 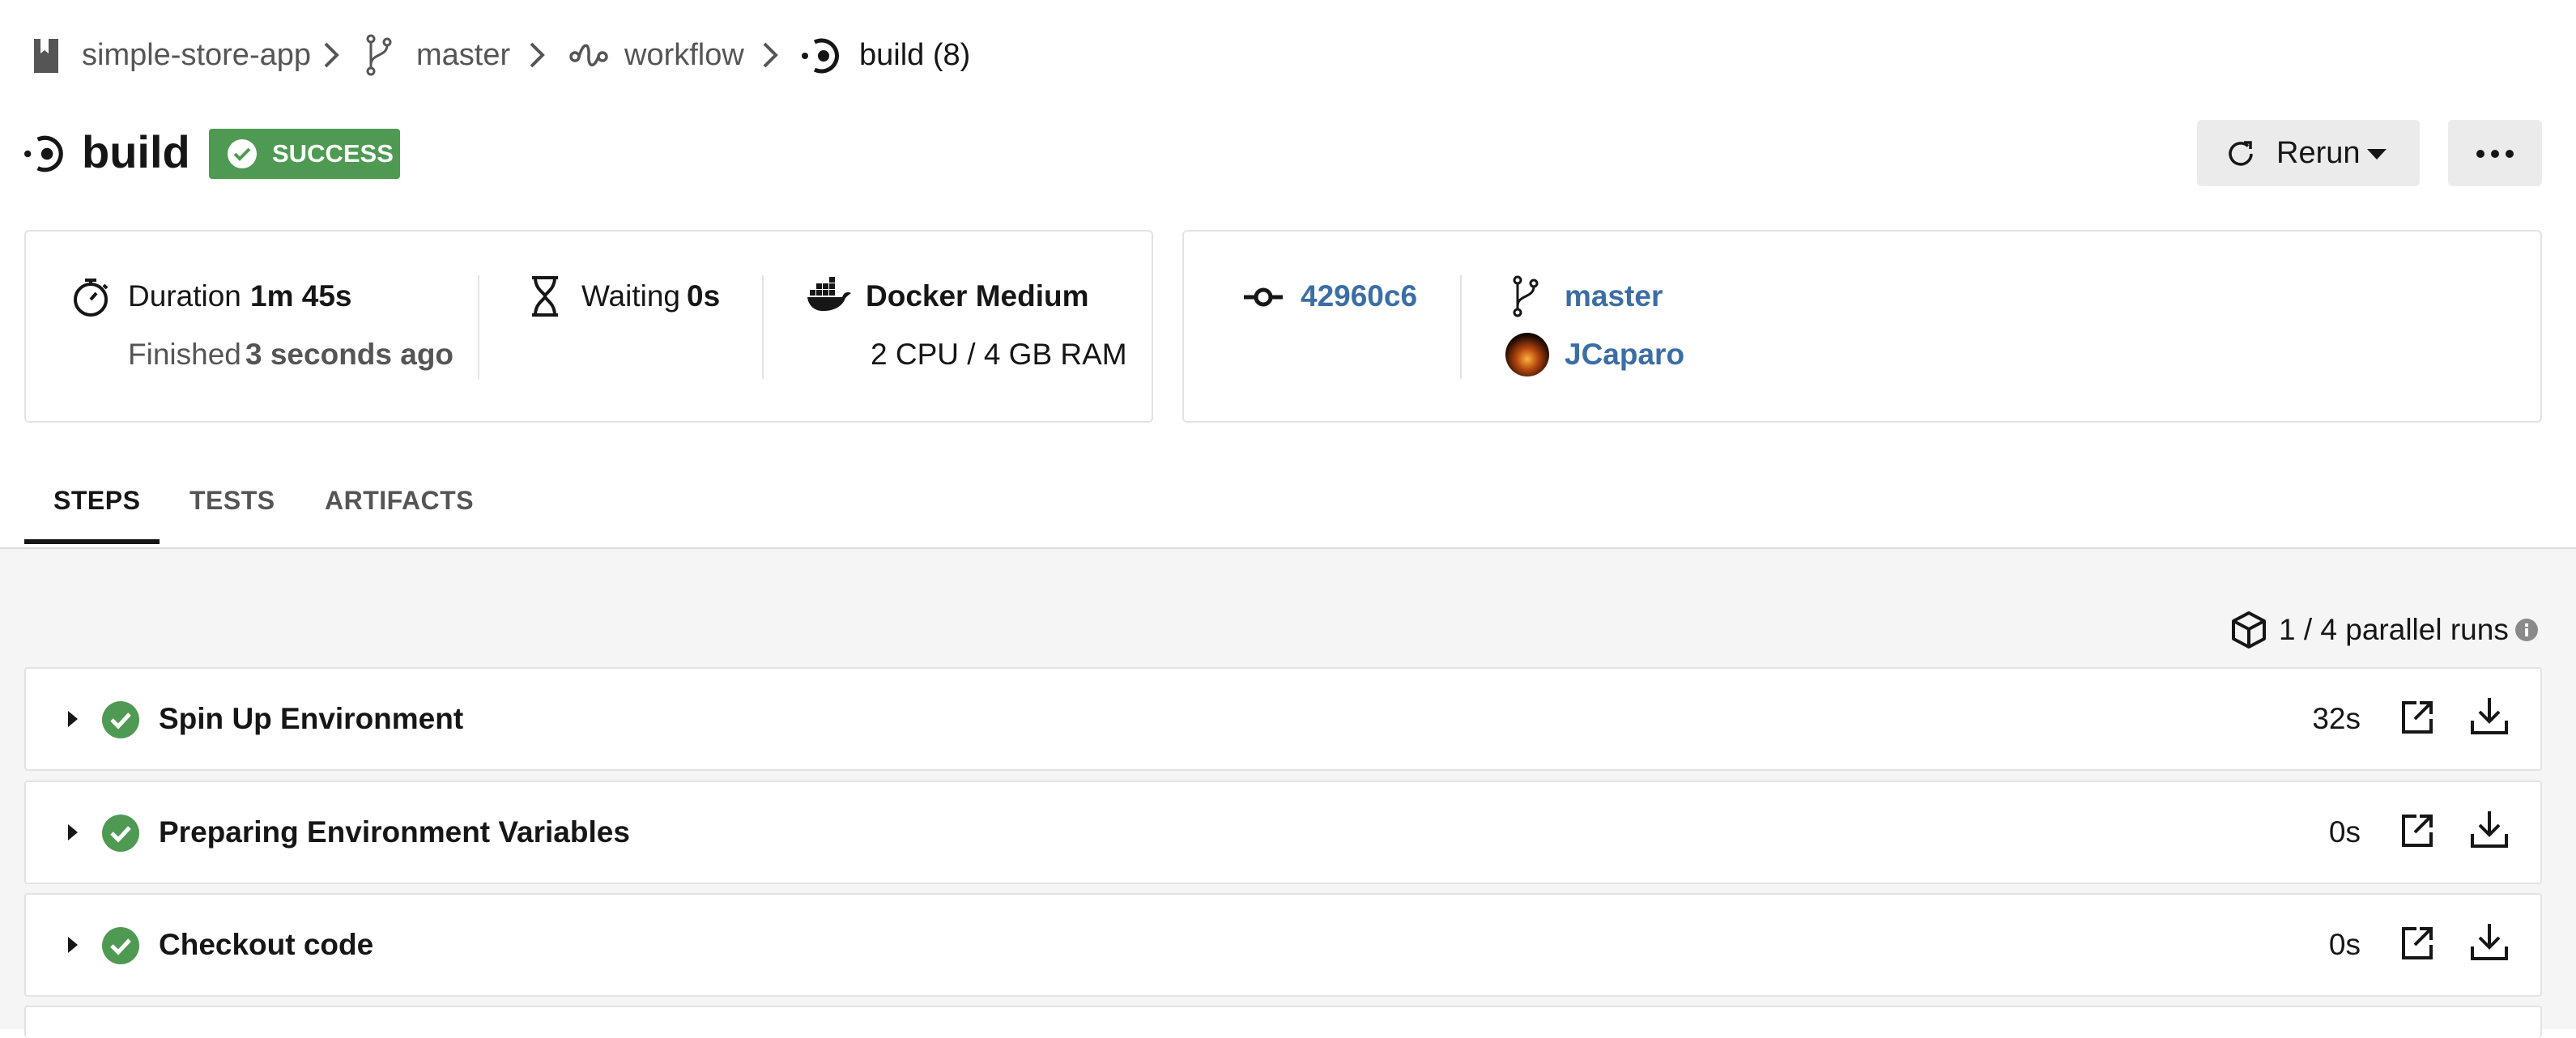 I want to click on rerun-button: Rerun, so click(x=2308, y=153).